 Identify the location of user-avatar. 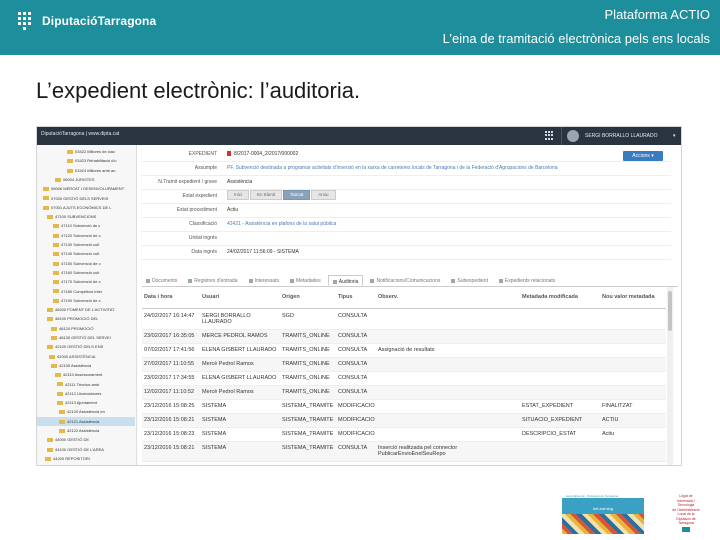
(573, 136).